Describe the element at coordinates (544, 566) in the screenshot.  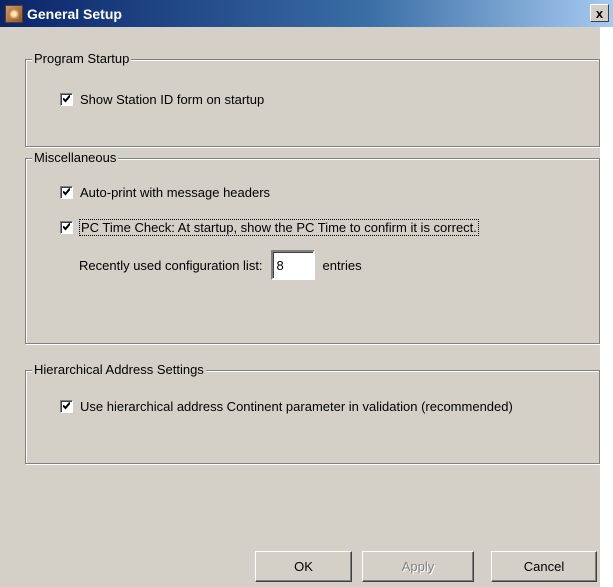
I see `cancel-button: Cancel` at that location.